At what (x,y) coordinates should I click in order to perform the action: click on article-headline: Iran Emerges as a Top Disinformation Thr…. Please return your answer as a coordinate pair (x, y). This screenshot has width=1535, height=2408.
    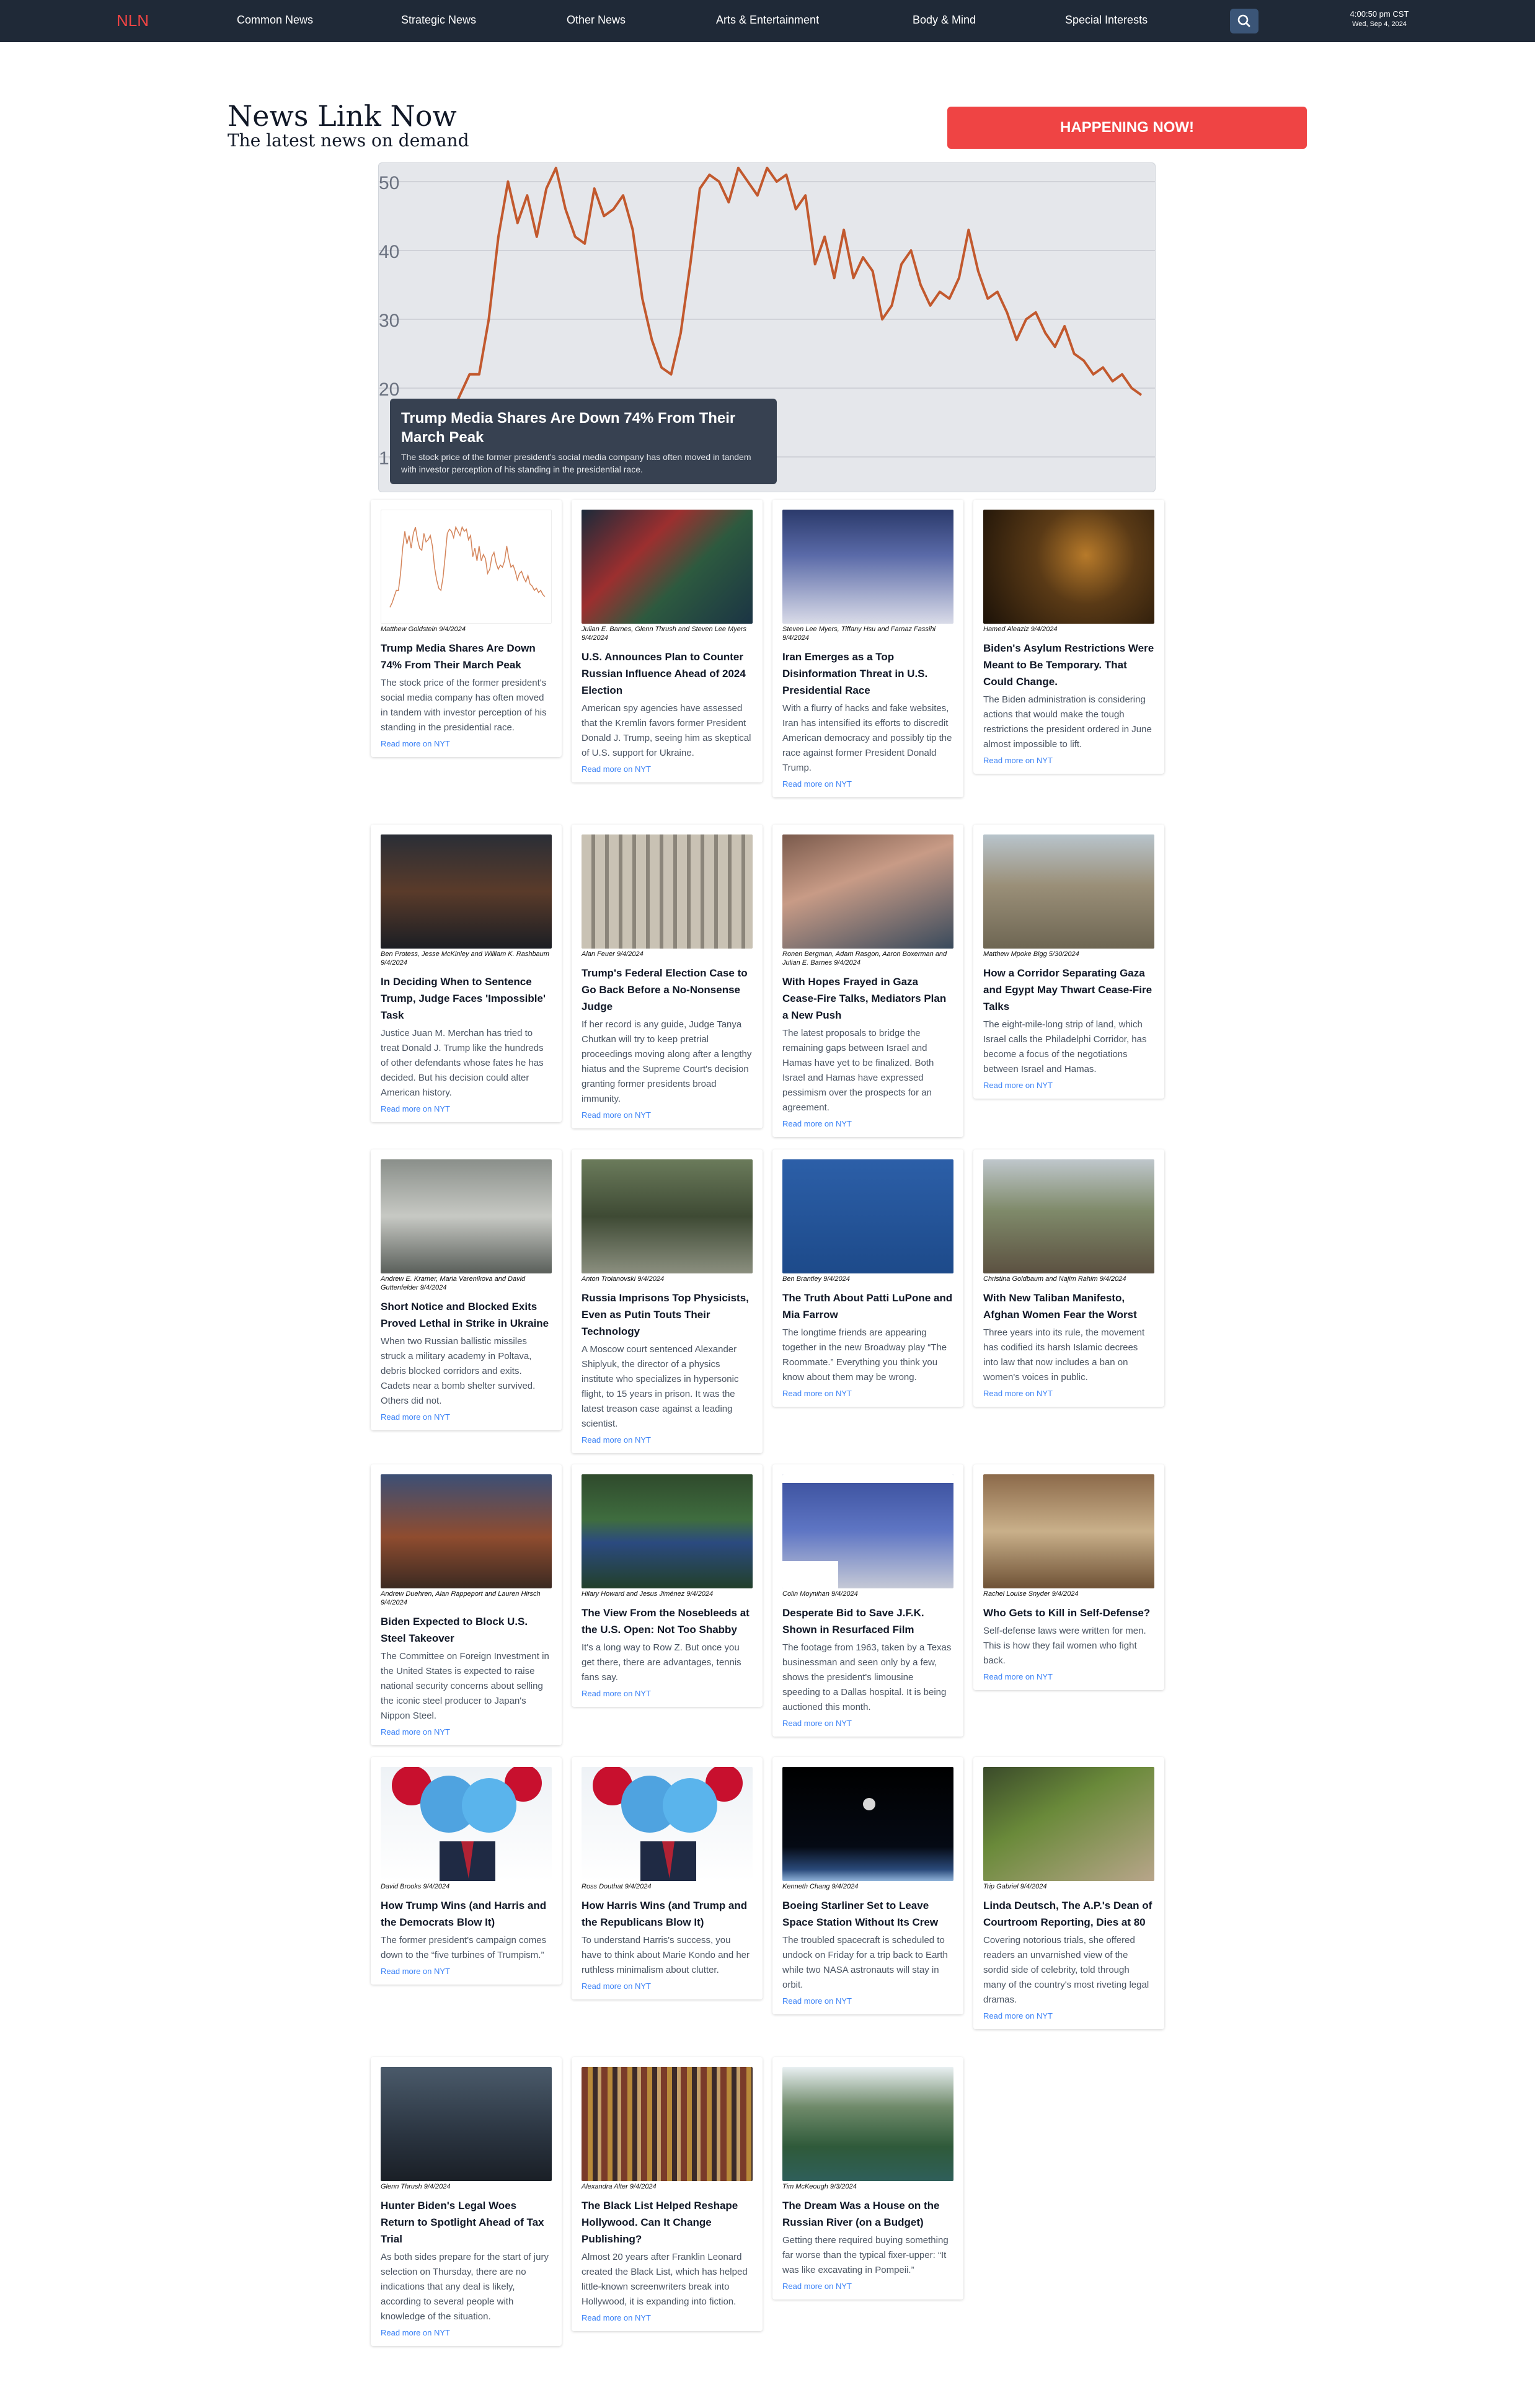
    Looking at the image, I should click on (867, 673).